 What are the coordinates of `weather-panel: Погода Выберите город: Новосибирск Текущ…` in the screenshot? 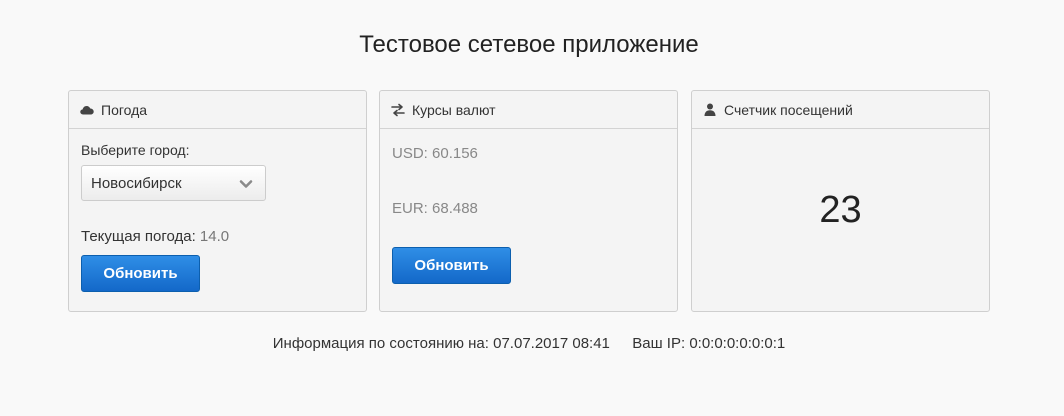 It's located at (217, 201).